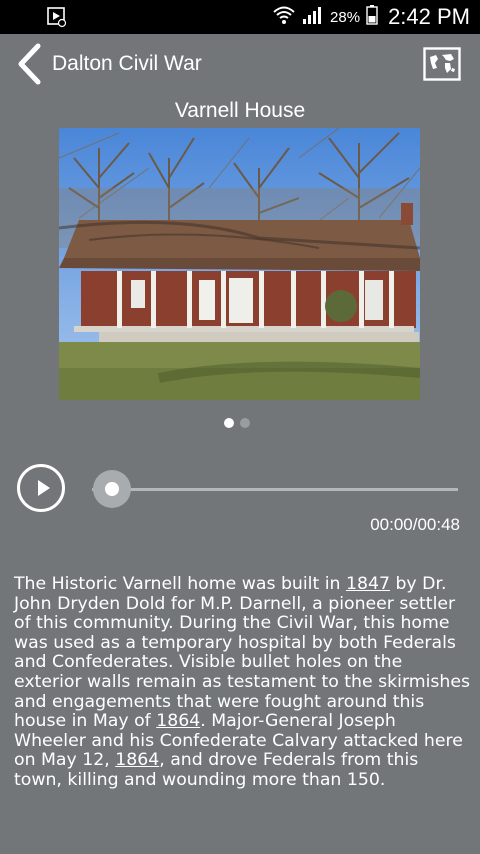 The image size is (480, 854). I want to click on battery-icon, so click(372, 17).